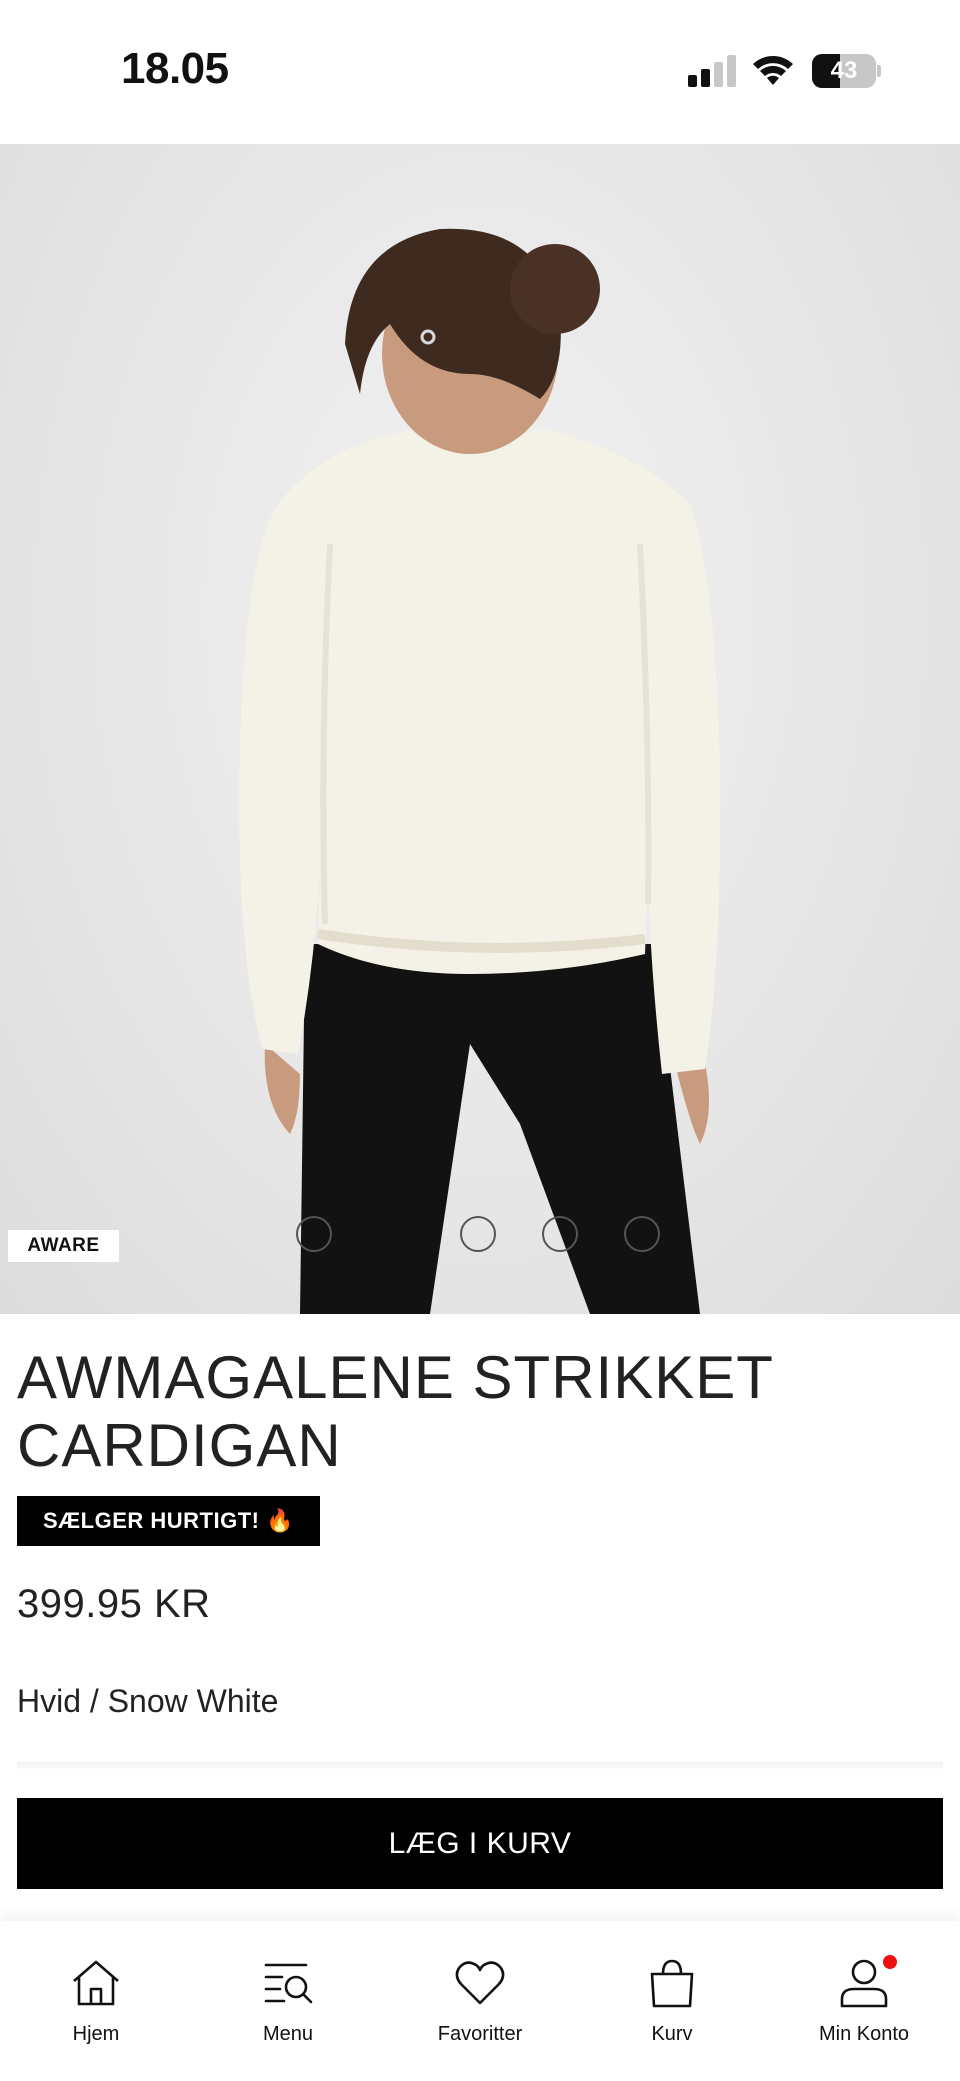 The width and height of the screenshot is (960, 2081). What do you see at coordinates (773, 70) in the screenshot?
I see `wifi-icon` at bounding box center [773, 70].